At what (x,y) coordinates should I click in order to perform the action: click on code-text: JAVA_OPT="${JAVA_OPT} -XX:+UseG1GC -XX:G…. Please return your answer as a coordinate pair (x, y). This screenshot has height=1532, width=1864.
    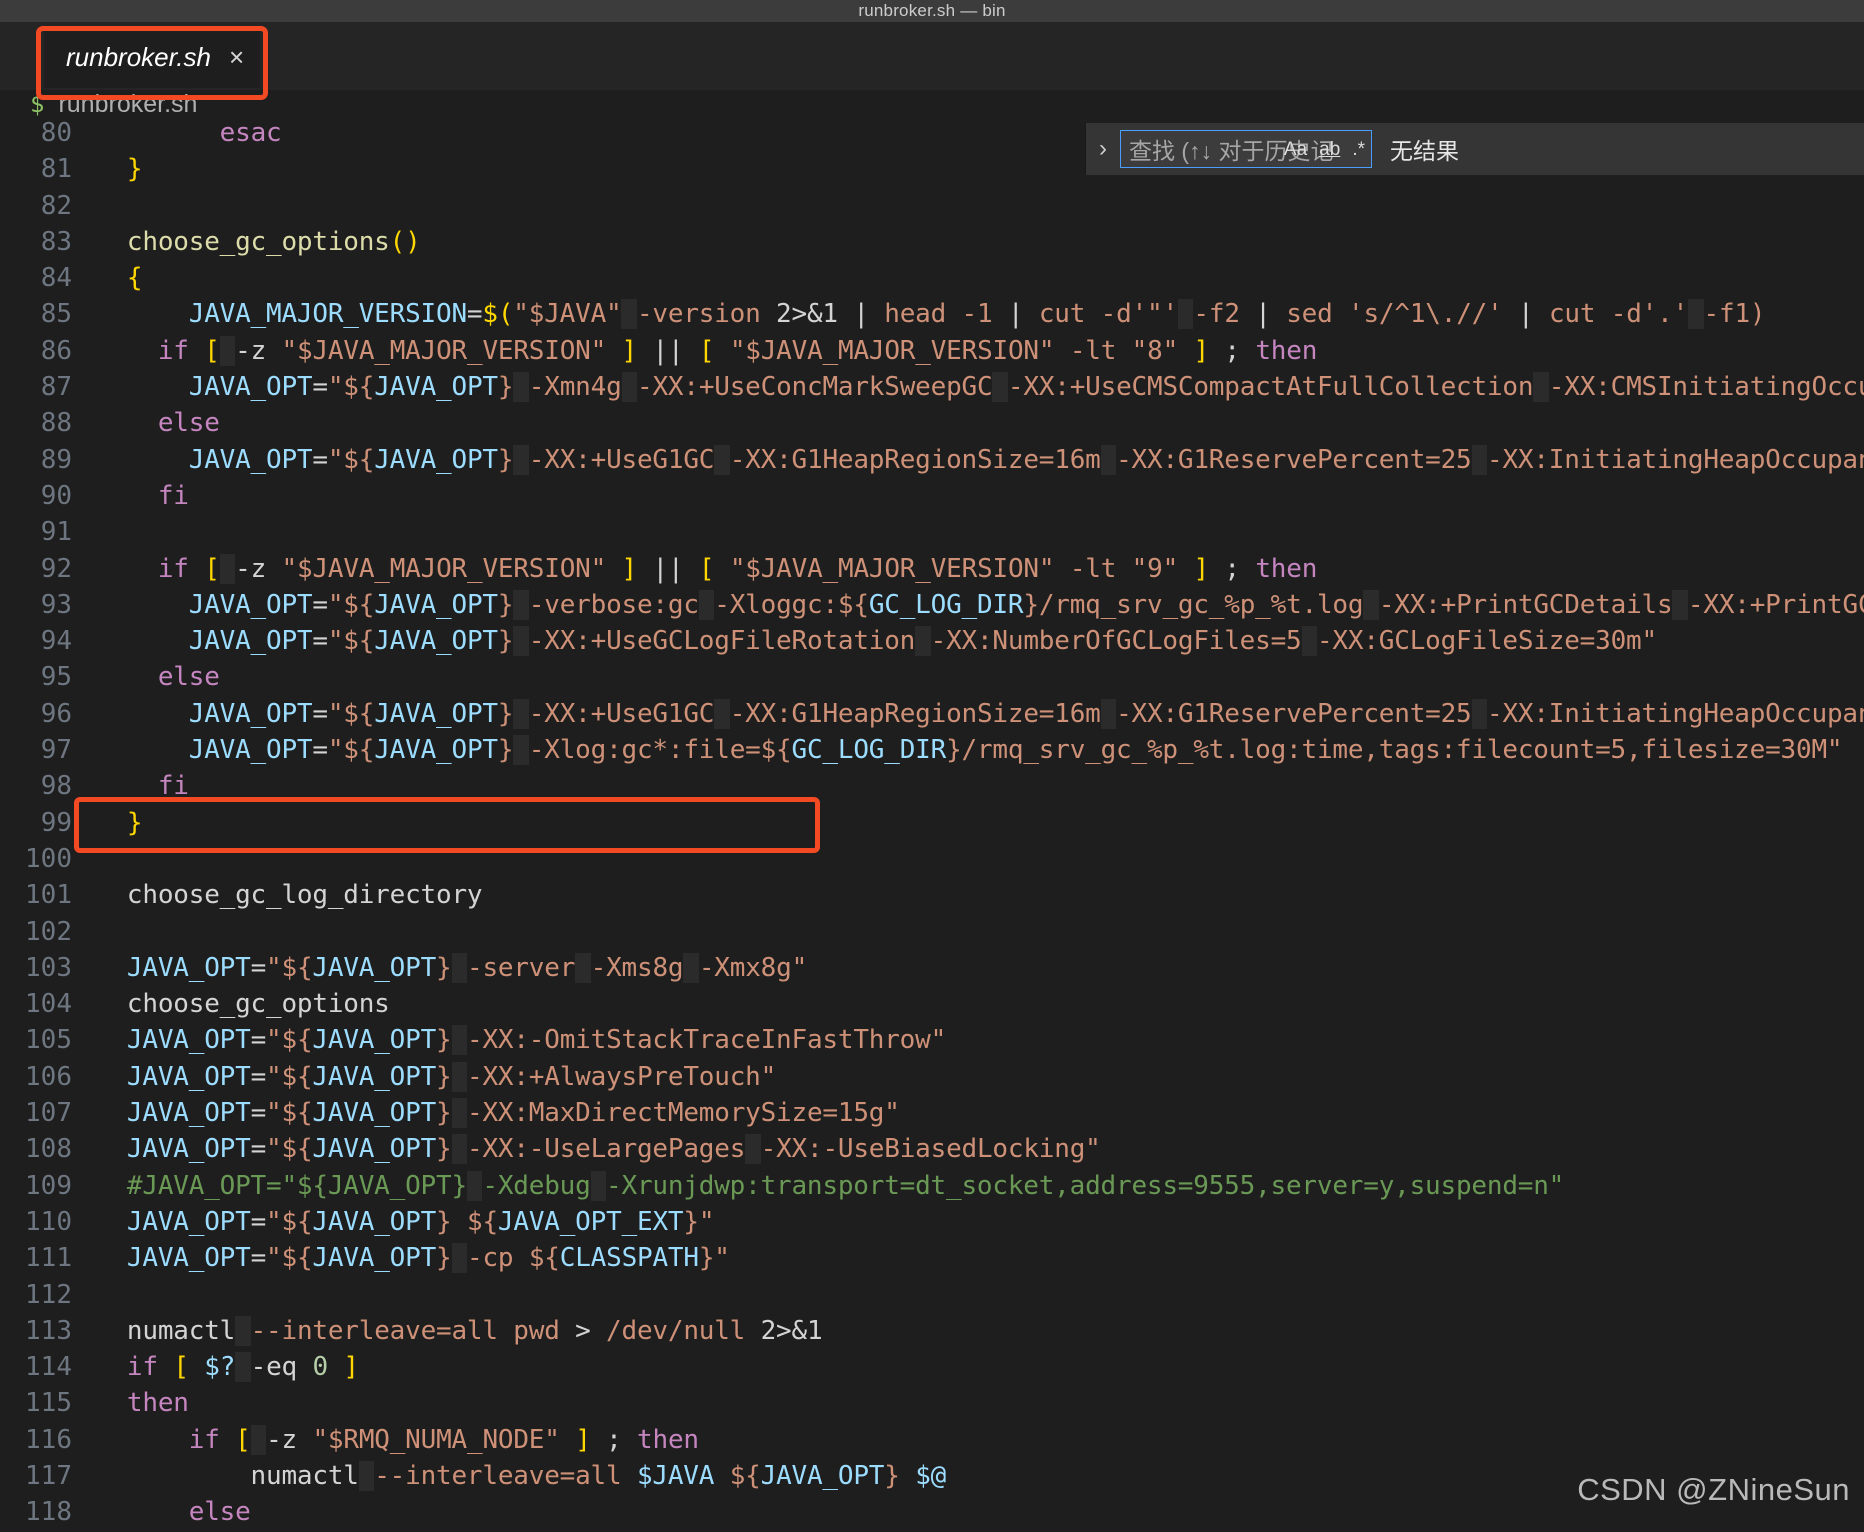
    Looking at the image, I should click on (980, 713).